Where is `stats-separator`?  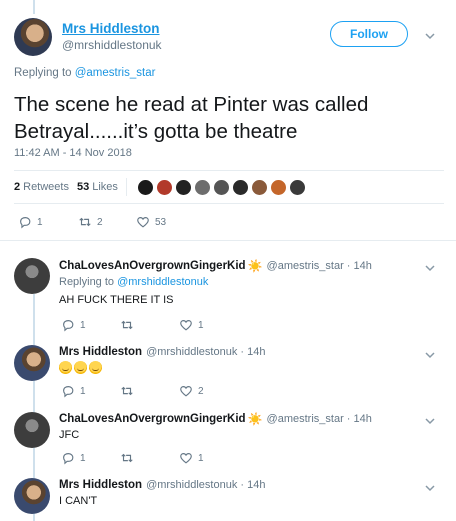
stats-separator is located at coordinates (126, 187).